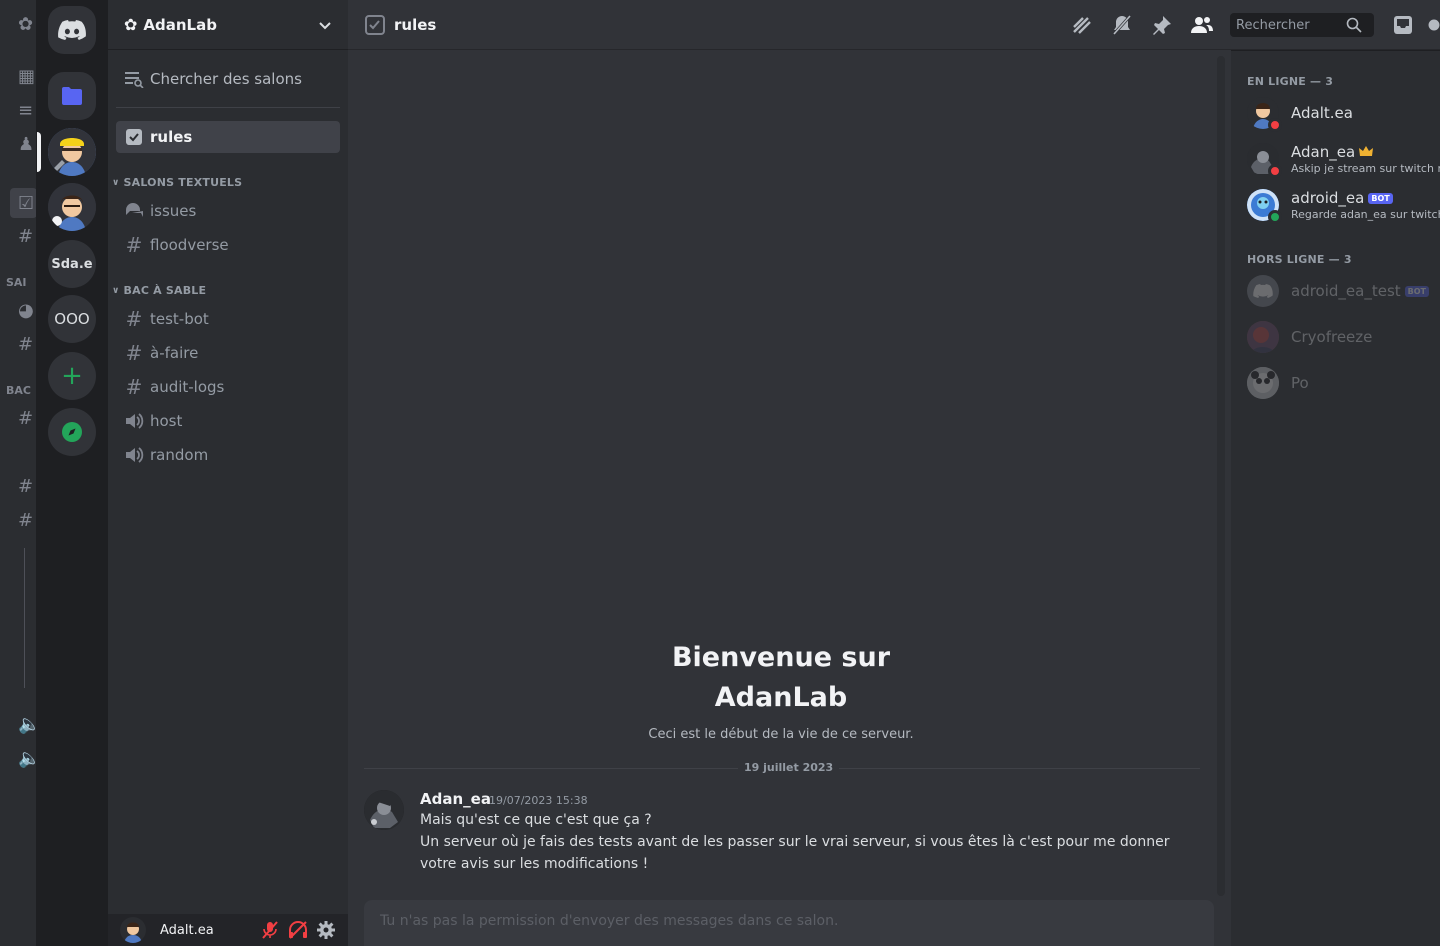 This screenshot has width=1440, height=946. Describe the element at coordinates (165, 290) in the screenshot. I see `category-label: BAC À SABLE` at that location.